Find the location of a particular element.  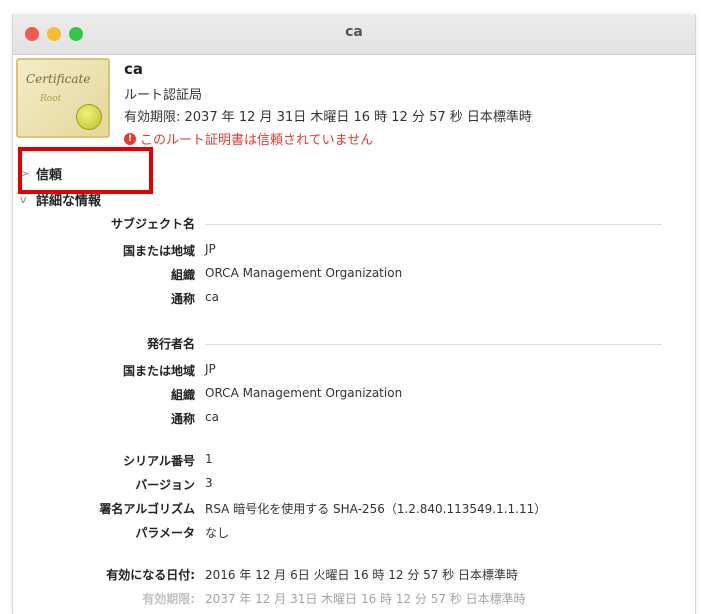

field-key: バージョン is located at coordinates (165, 485).